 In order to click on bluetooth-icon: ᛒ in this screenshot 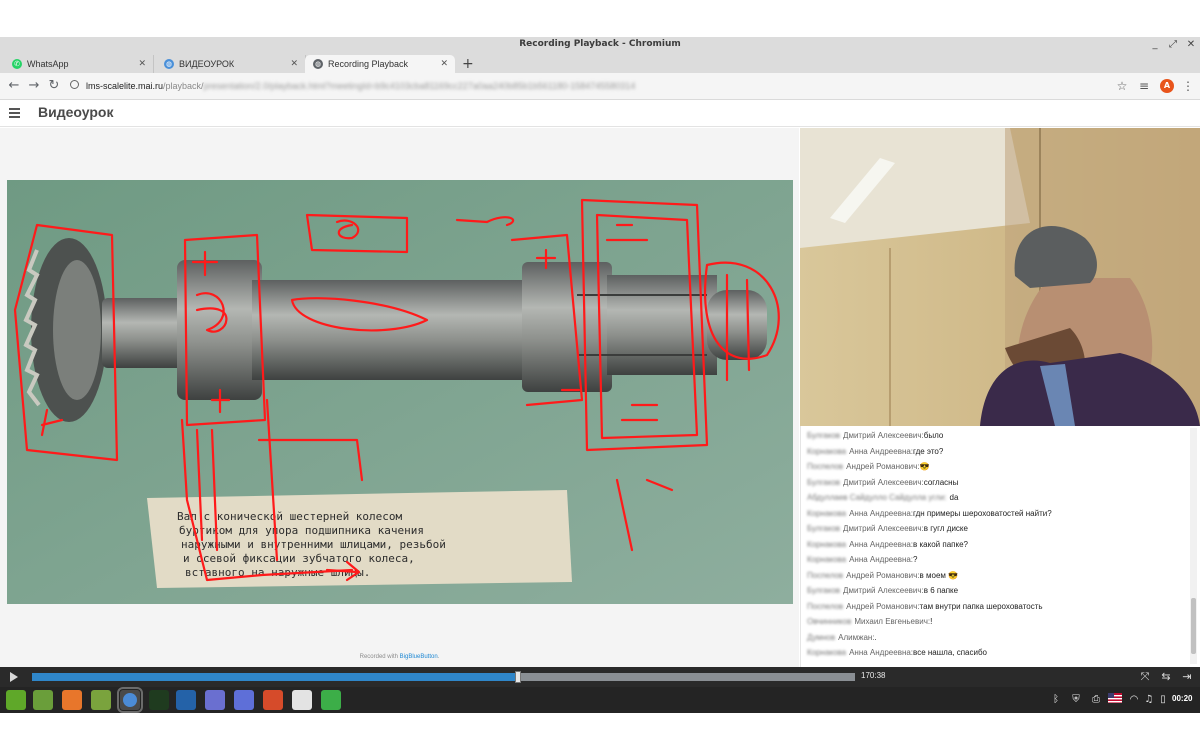, I will do `click(1056, 699)`.